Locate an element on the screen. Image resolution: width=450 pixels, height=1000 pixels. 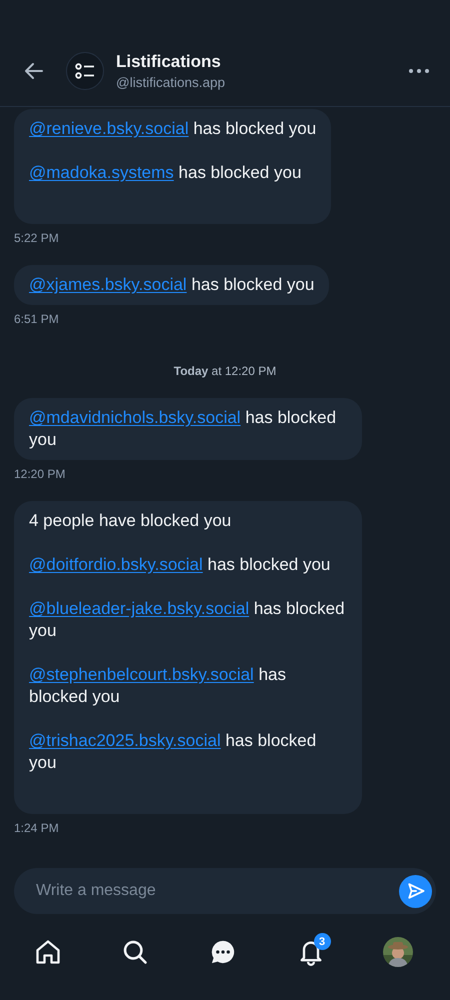
handle-link: @madoka.systems is located at coordinates (101, 172).